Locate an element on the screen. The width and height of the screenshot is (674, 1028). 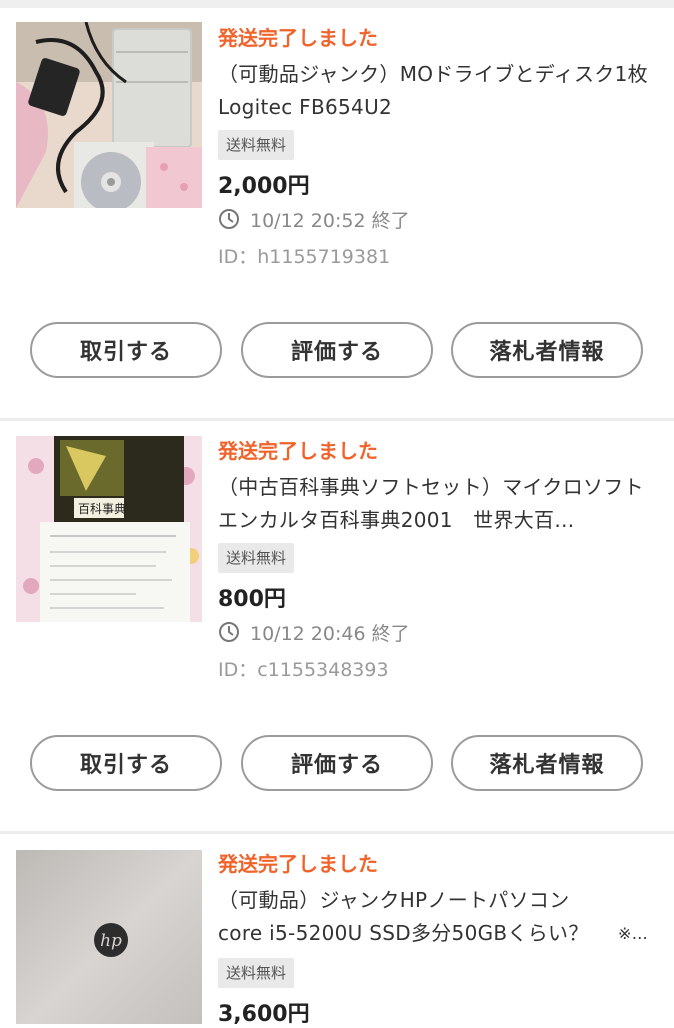
end-time-text: 10/12 20:52 終了 is located at coordinates (330, 220).